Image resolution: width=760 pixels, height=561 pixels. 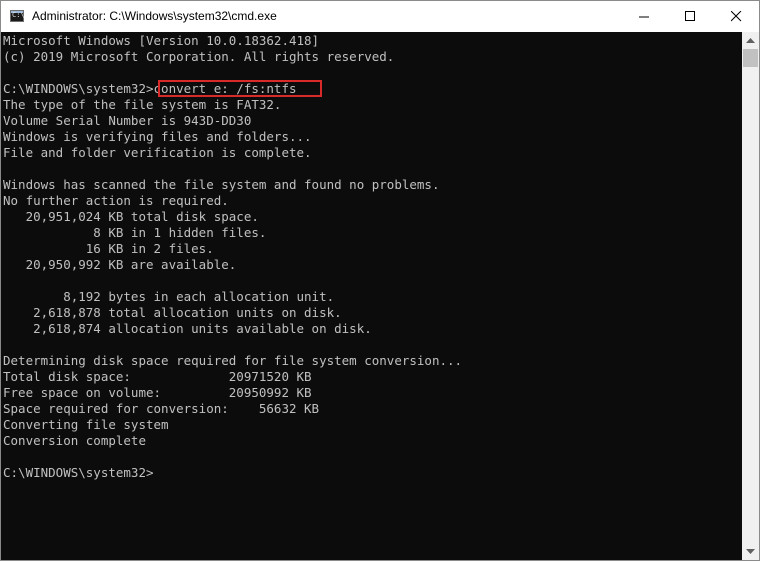 I want to click on console-line: Volume Serial Number is 943D-DD30, so click(x=127, y=120).